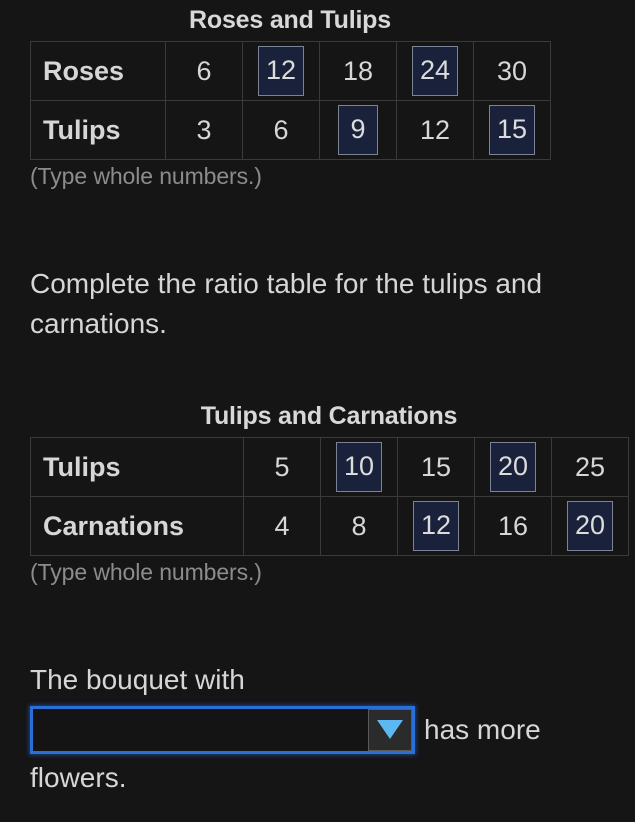 This screenshot has height=822, width=635. I want to click on answer-input-carnations-5: 20, so click(590, 526).